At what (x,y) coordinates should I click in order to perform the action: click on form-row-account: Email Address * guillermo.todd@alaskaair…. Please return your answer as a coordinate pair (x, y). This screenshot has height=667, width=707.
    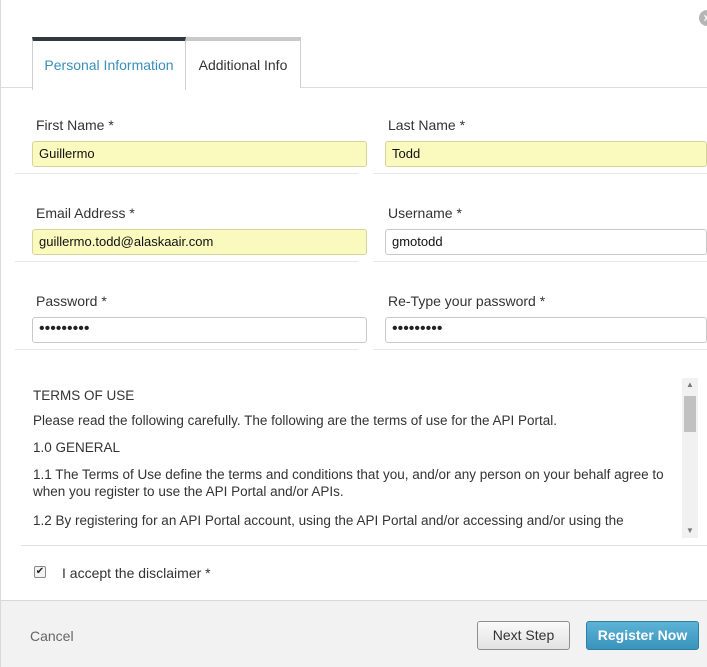
    Looking at the image, I should click on (354, 220).